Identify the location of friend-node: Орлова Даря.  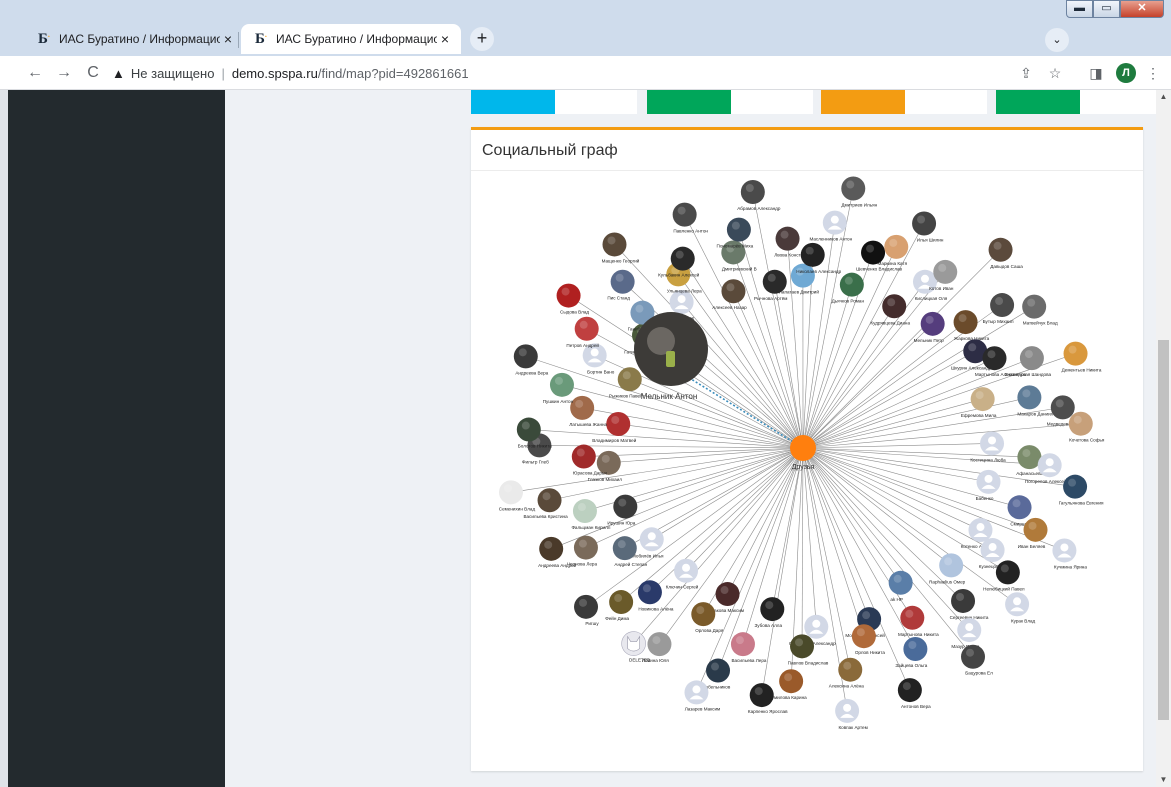
(707, 617).